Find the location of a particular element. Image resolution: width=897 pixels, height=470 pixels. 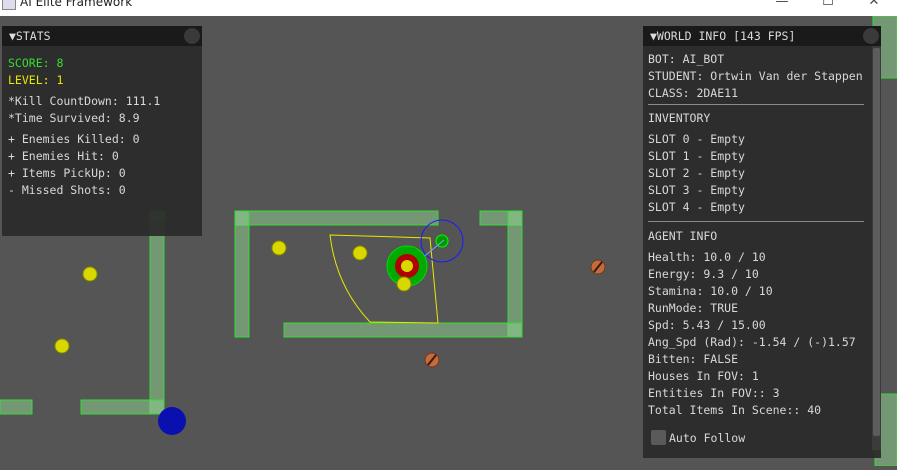

inventory-slot: SLOT 0 - Empty is located at coordinates (696, 139).